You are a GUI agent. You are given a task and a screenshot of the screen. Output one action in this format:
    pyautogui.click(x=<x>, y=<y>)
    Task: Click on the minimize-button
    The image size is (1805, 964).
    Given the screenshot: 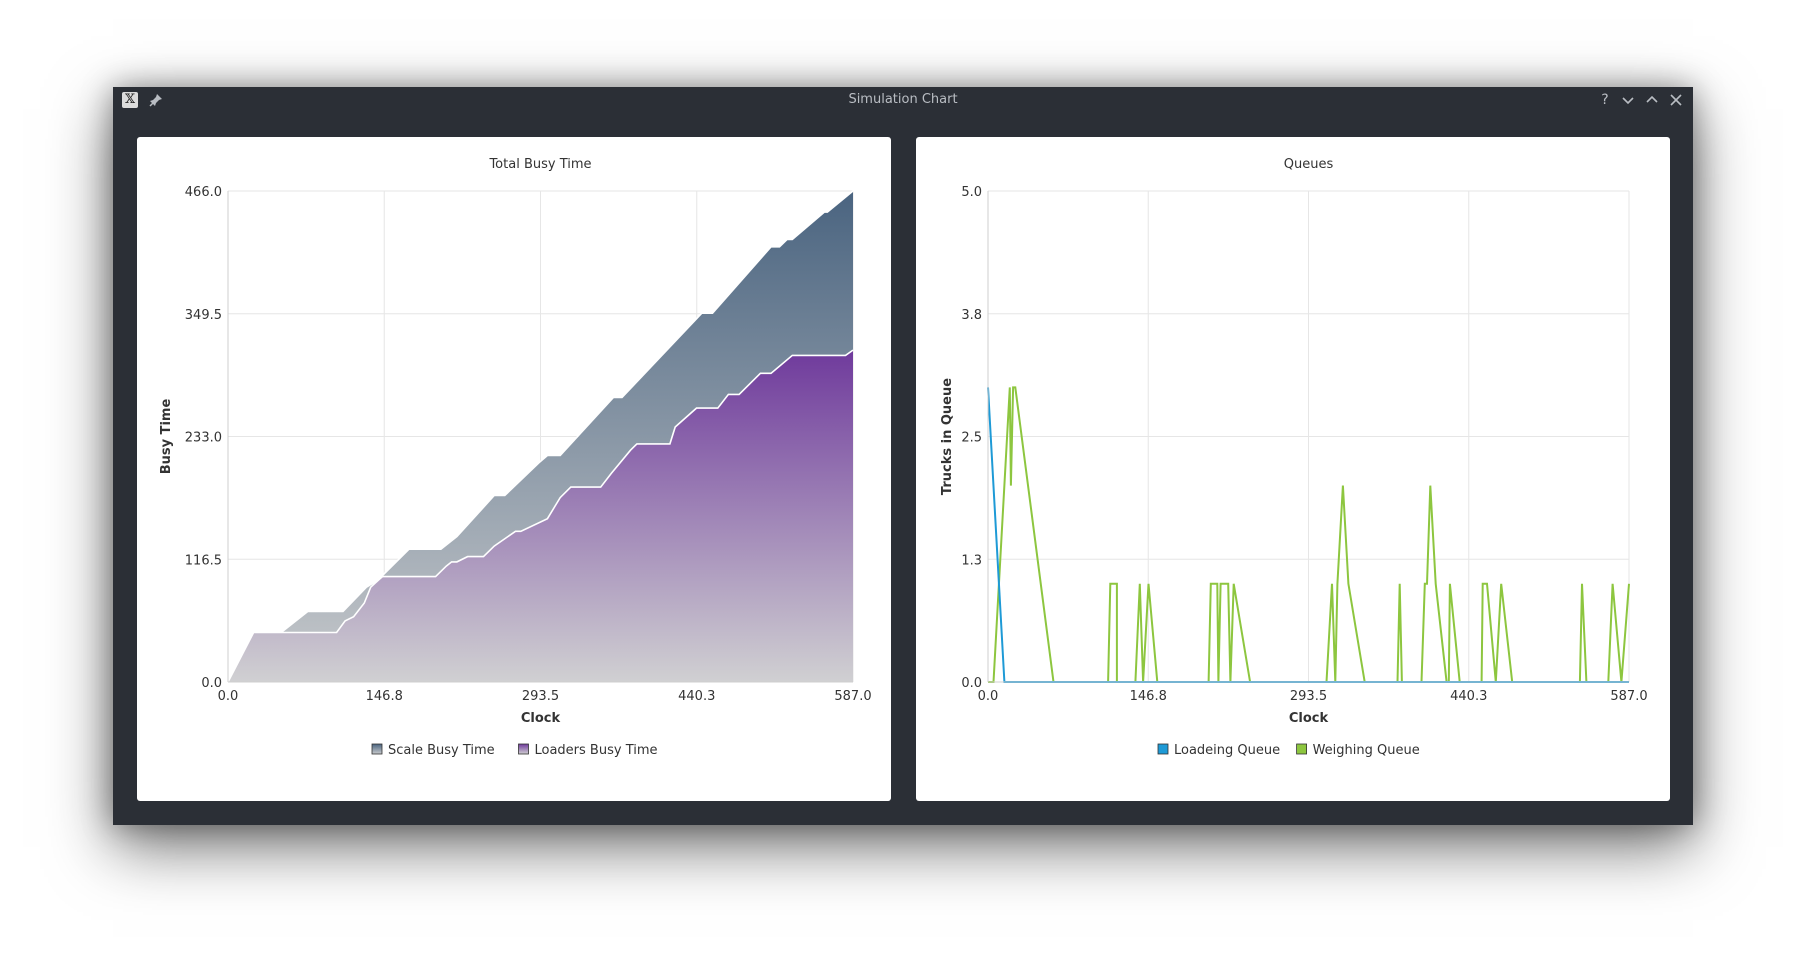 What is the action you would take?
    pyautogui.click(x=1628, y=100)
    